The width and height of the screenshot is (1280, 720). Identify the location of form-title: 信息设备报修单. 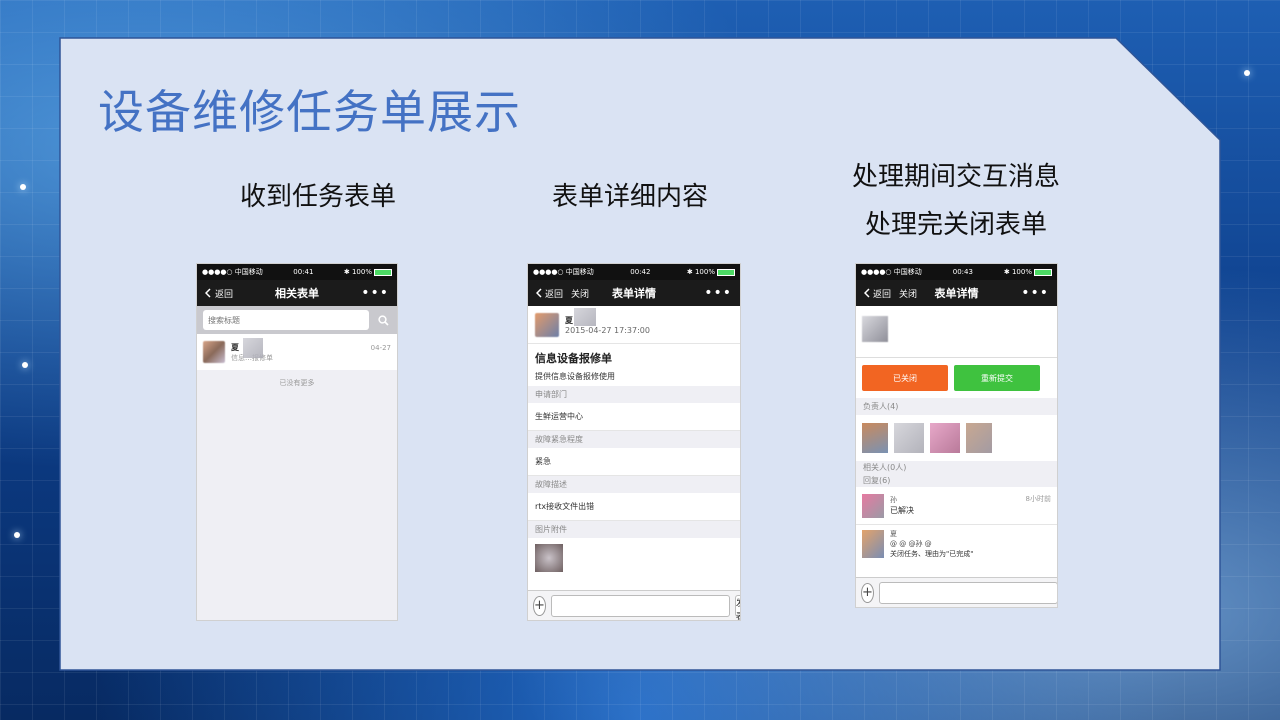
(573, 358).